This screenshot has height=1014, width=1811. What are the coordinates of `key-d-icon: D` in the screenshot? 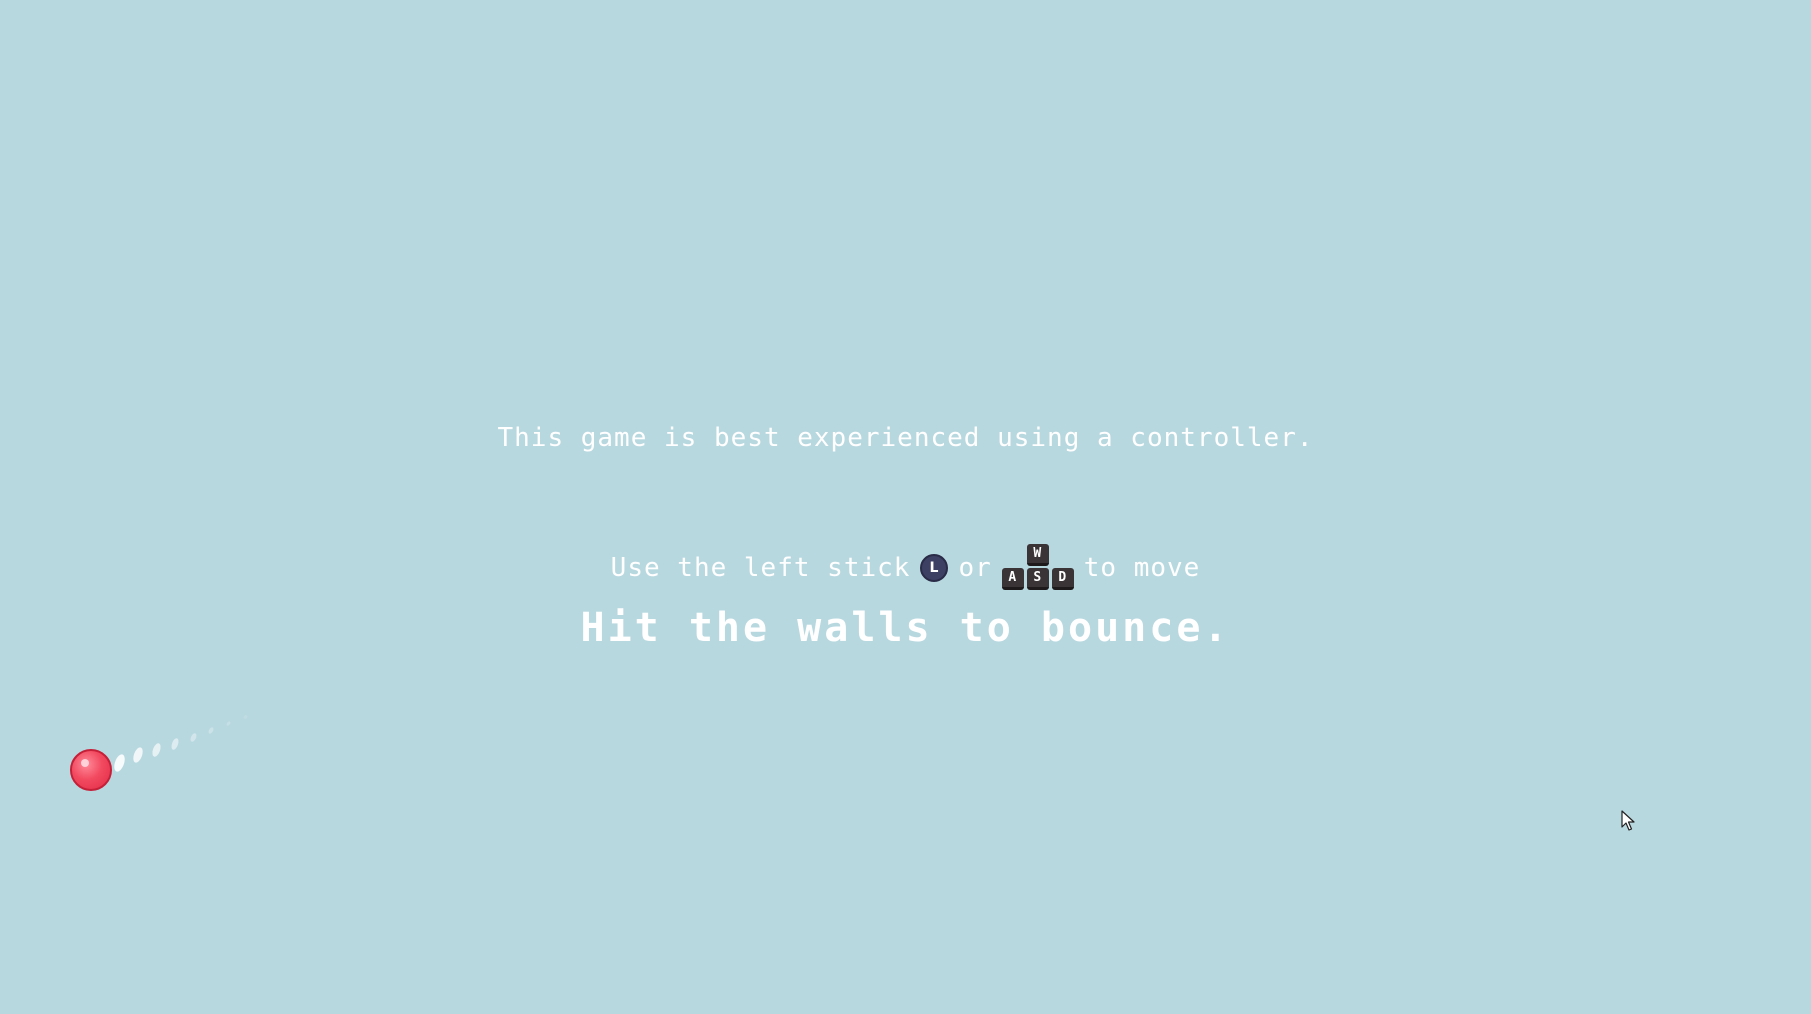 It's located at (1062, 579).